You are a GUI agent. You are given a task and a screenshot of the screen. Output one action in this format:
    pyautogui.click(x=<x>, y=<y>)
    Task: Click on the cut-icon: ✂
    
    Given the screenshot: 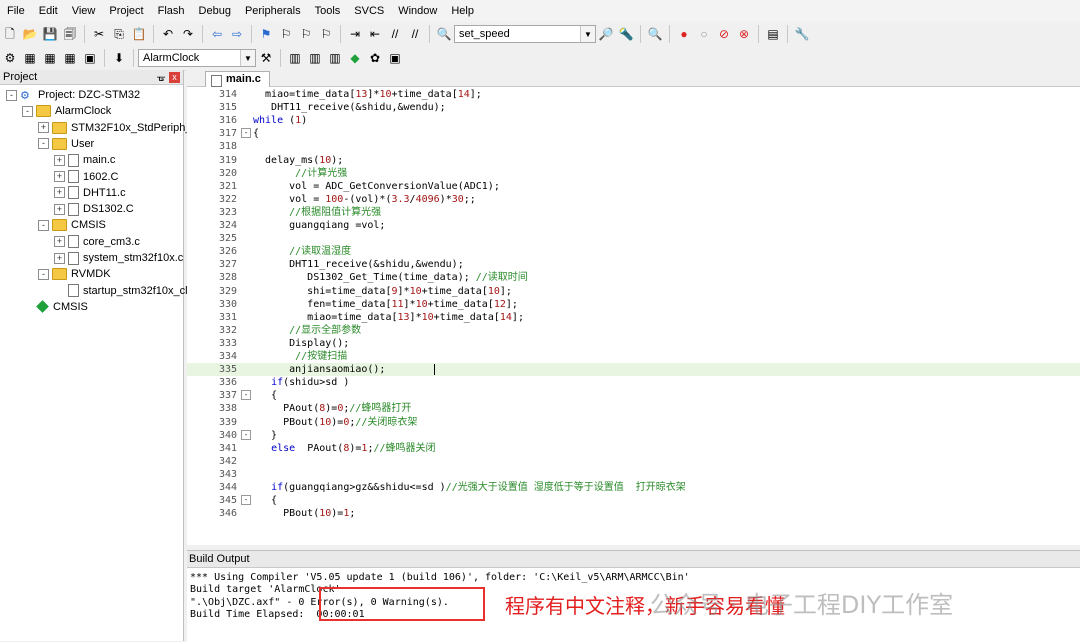 What is the action you would take?
    pyautogui.click(x=99, y=34)
    